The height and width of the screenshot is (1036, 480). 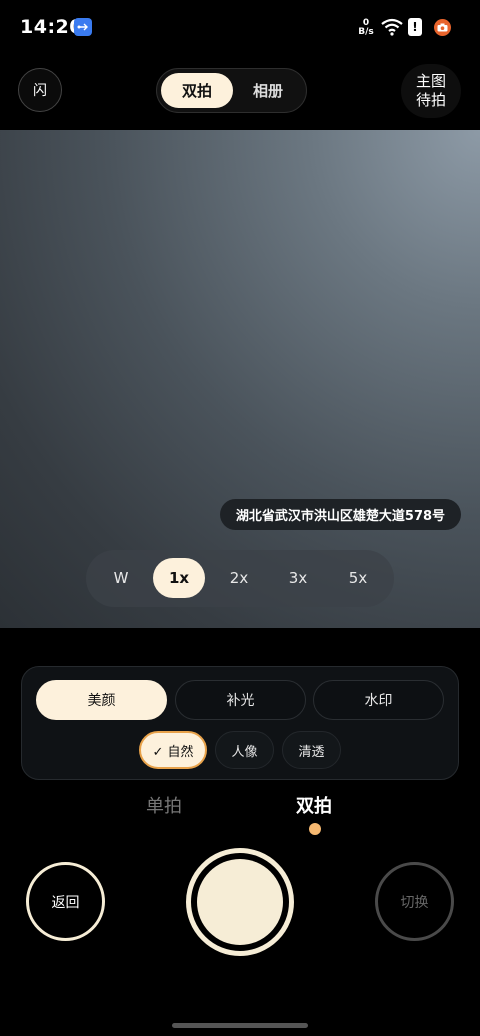 I want to click on main-image-standby-button: 主图 待拍, so click(x=431, y=91).